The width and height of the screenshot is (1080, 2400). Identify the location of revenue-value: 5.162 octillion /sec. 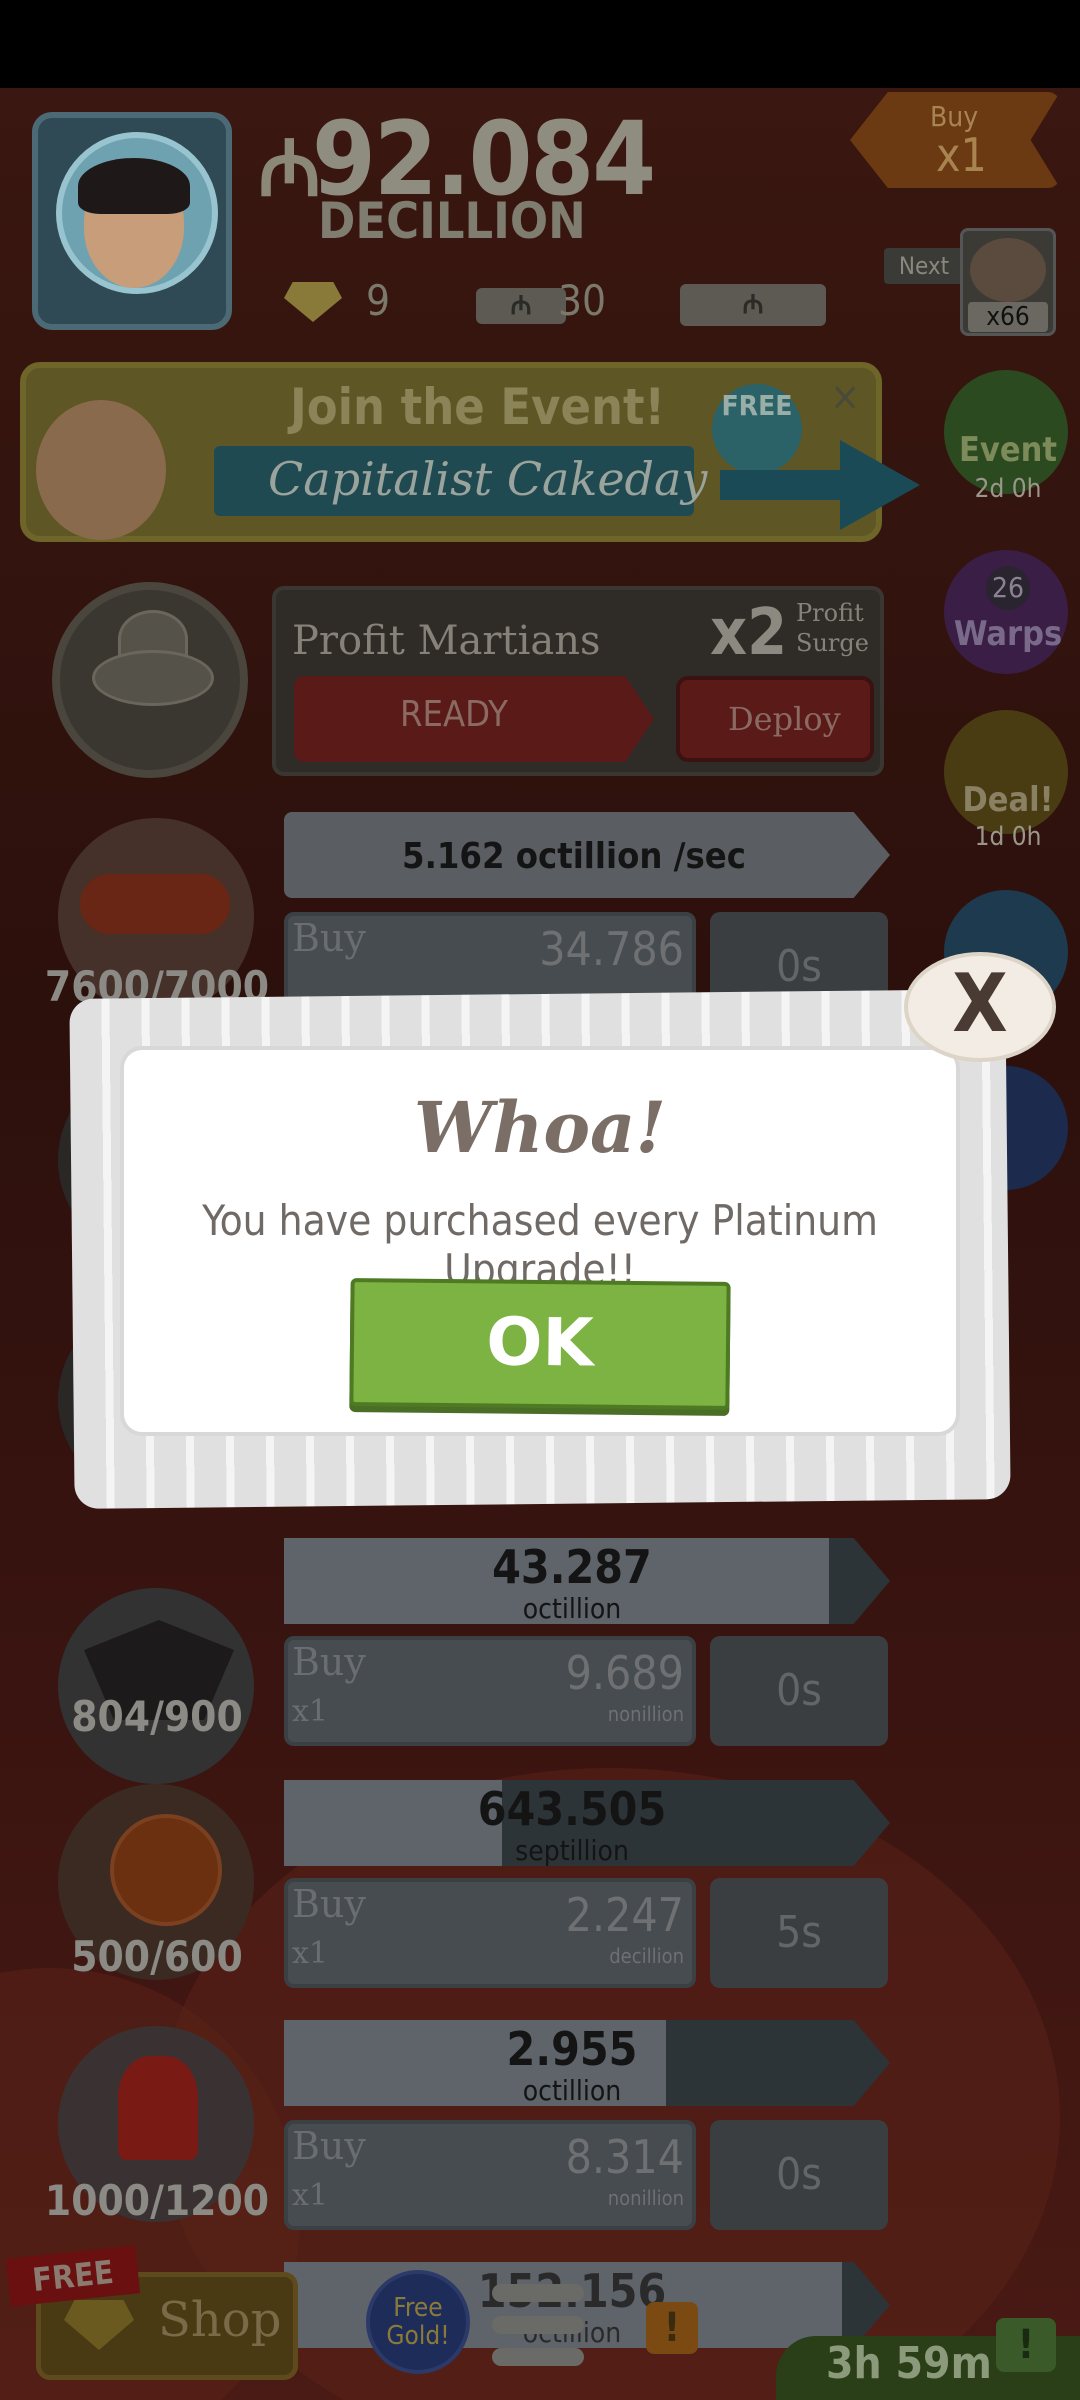
(574, 856).